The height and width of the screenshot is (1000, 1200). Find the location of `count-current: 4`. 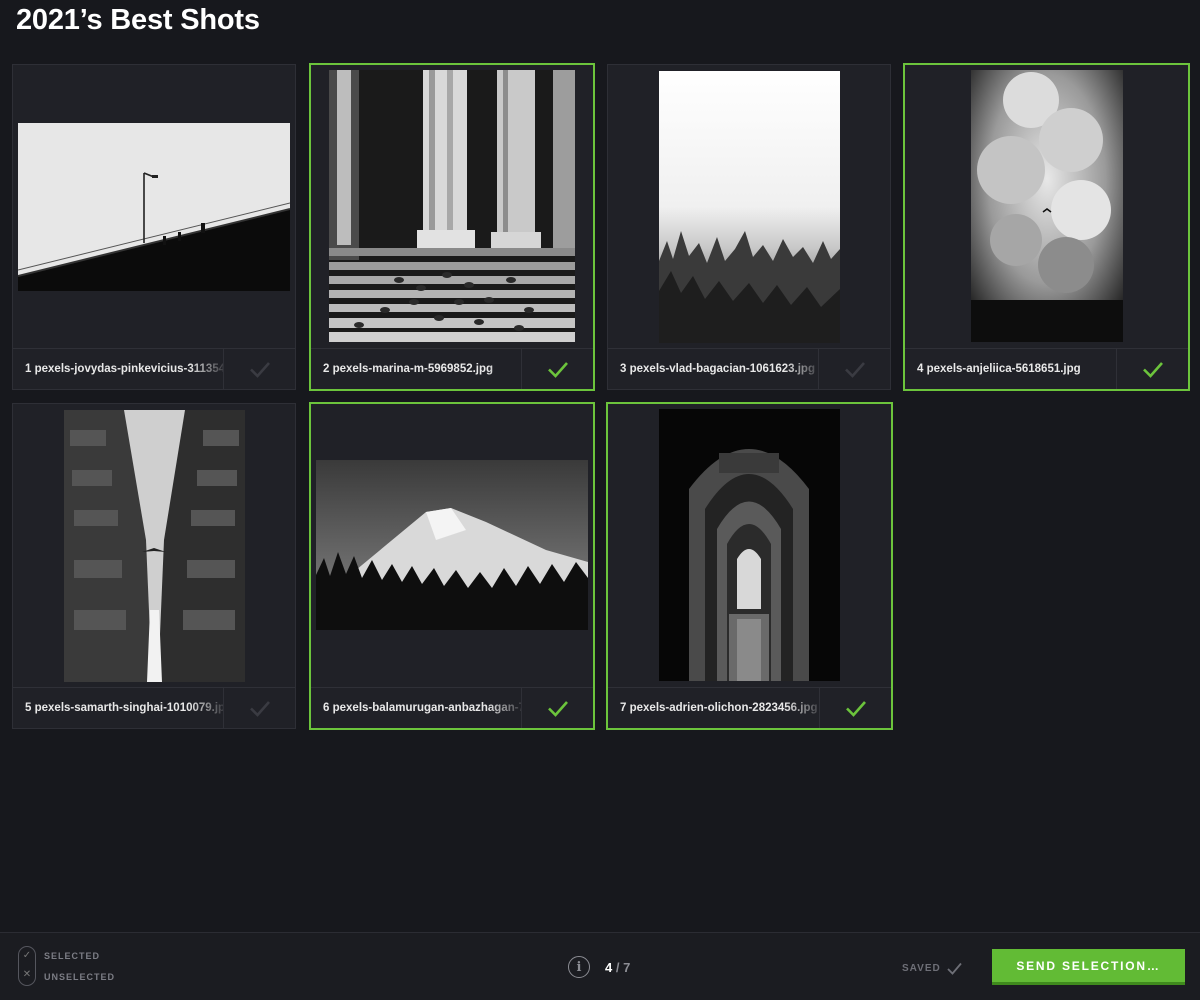

count-current: 4 is located at coordinates (609, 967).